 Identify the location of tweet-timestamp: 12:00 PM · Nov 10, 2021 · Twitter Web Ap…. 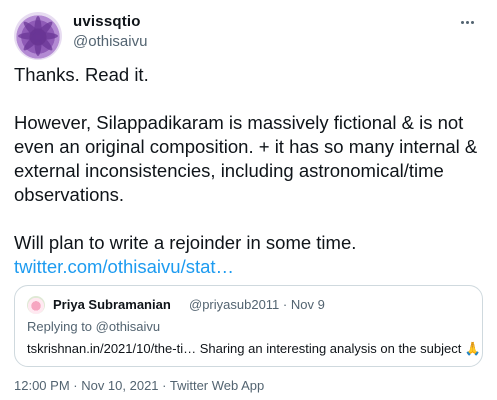
(139, 385).